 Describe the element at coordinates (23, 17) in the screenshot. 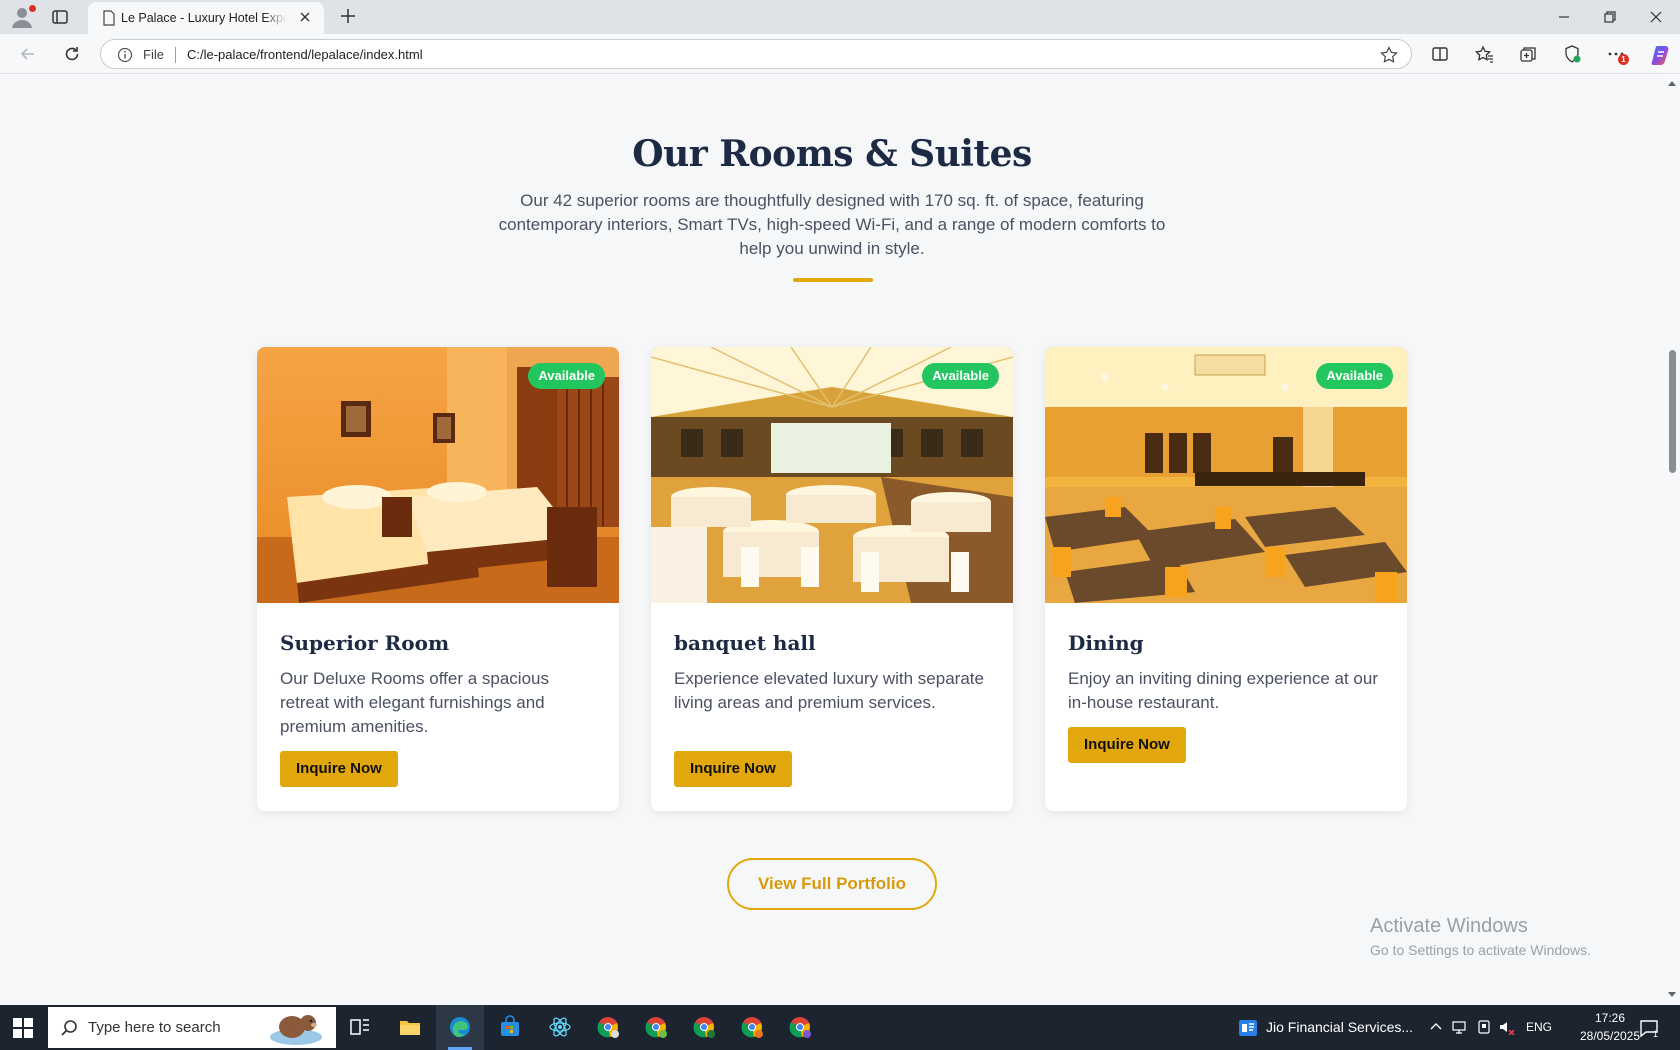

I see `profile-icon` at that location.